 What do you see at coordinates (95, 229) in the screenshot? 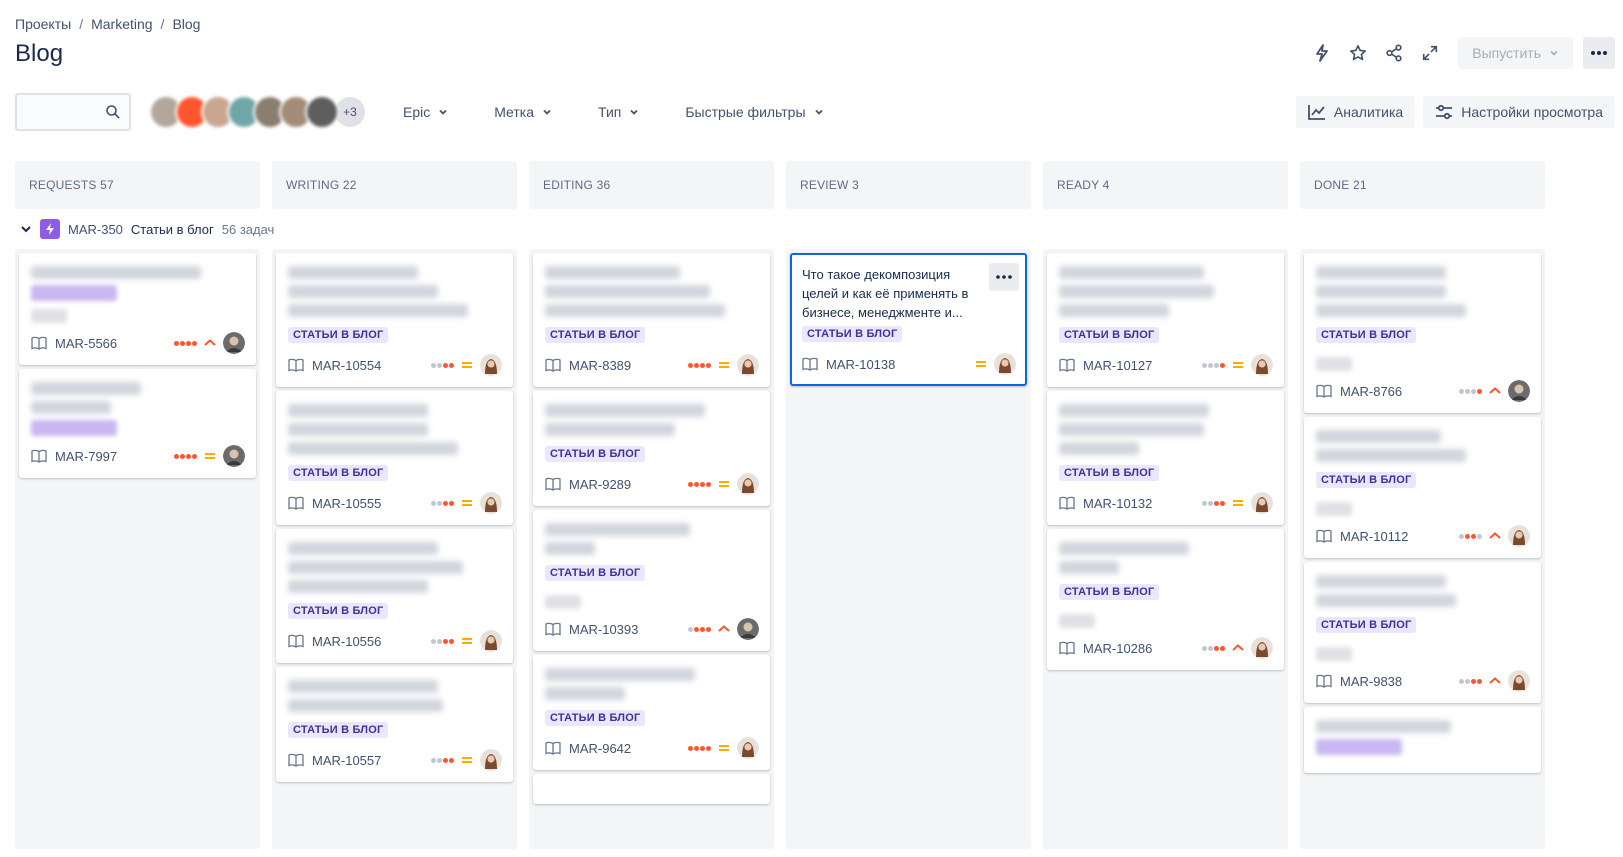
I see `swimlane-key: MAR-350` at bounding box center [95, 229].